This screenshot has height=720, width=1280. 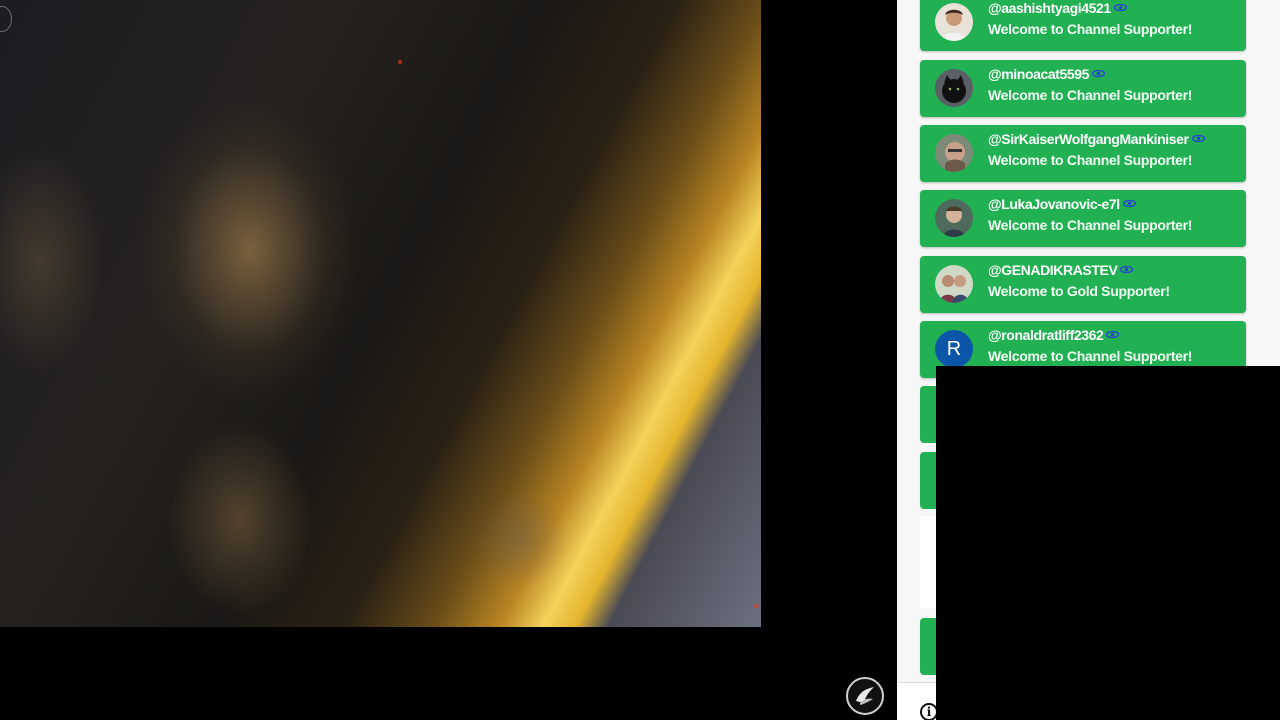 I want to click on chat-username: @LukaJovanovic-e7l, so click(x=1062, y=203).